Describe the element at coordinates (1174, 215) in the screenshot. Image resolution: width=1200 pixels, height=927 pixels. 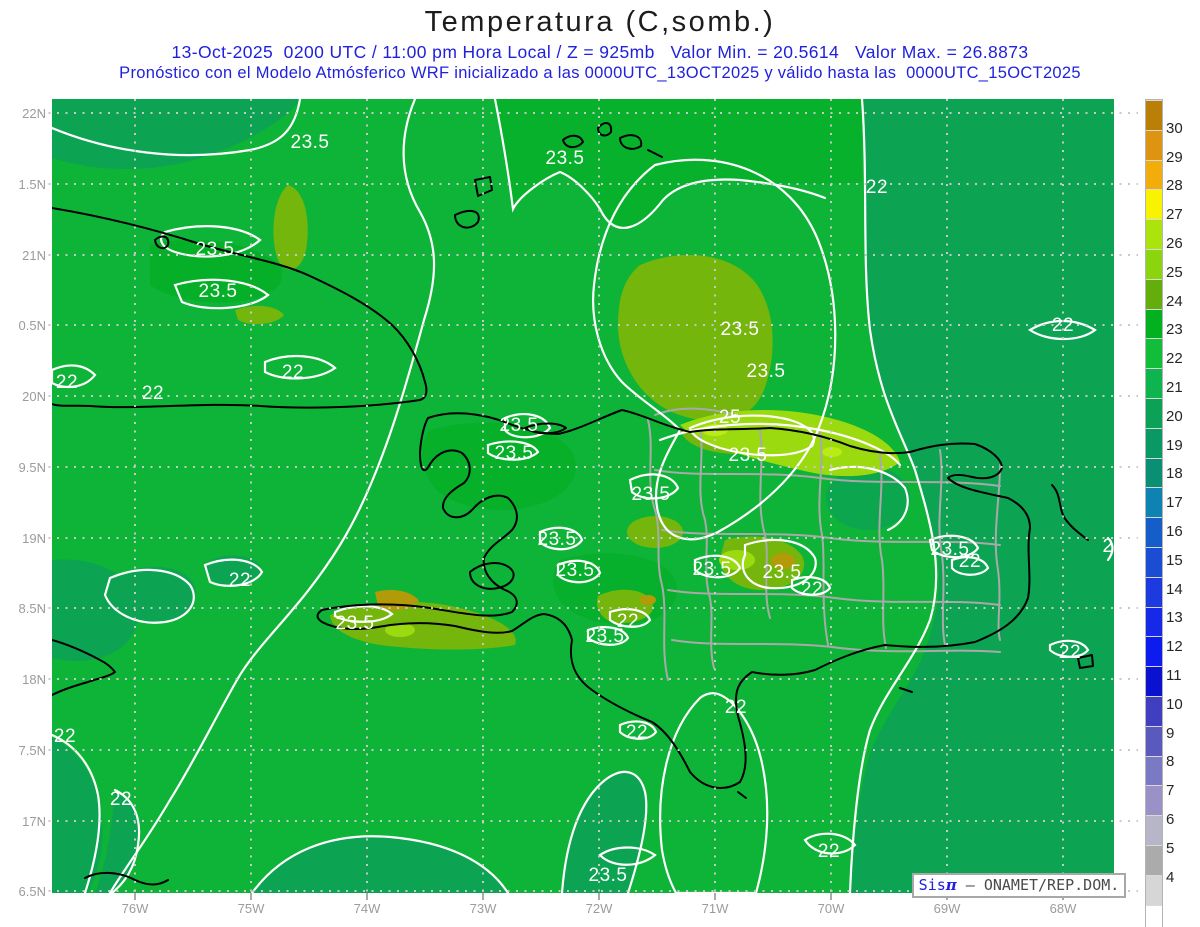
I see `colorbar-tick-label: 27` at that location.